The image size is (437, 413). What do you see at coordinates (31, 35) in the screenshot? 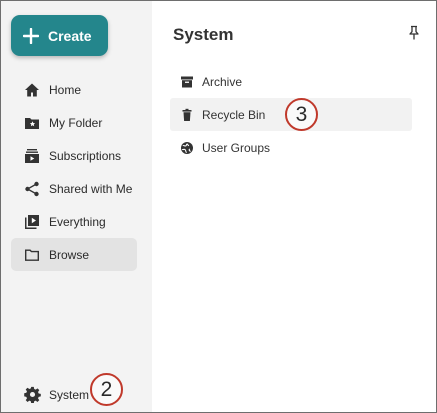
I see `plus-icon` at bounding box center [31, 35].